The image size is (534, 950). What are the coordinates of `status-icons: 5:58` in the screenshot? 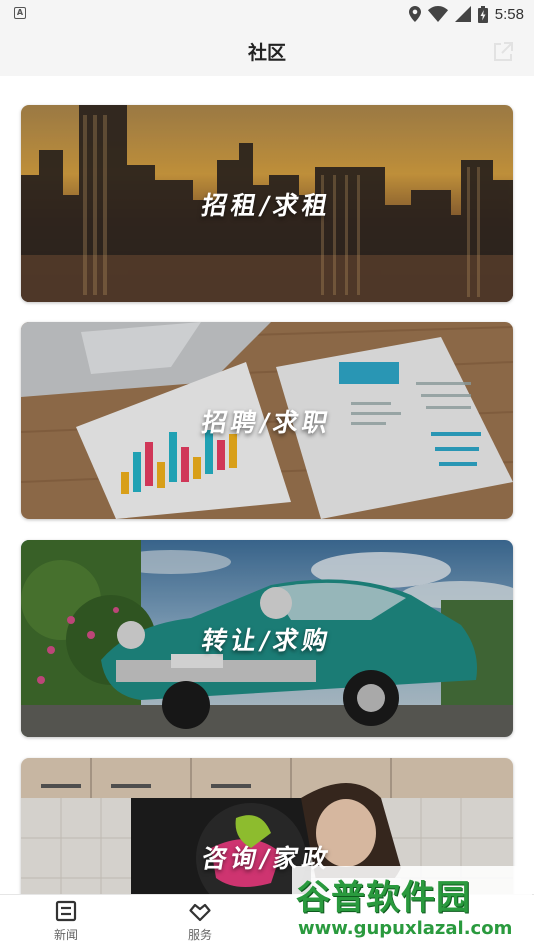 It's located at (466, 14).